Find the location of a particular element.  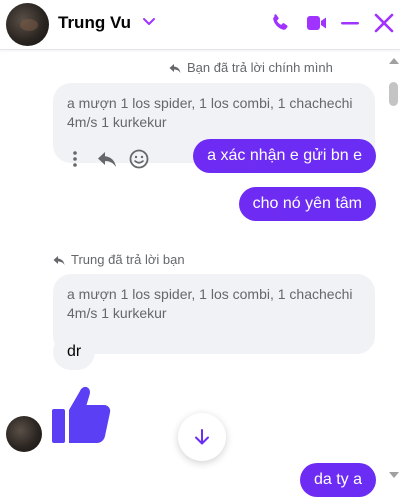

outgoing-message: a xác nhận e gửi bn e is located at coordinates (284, 156).